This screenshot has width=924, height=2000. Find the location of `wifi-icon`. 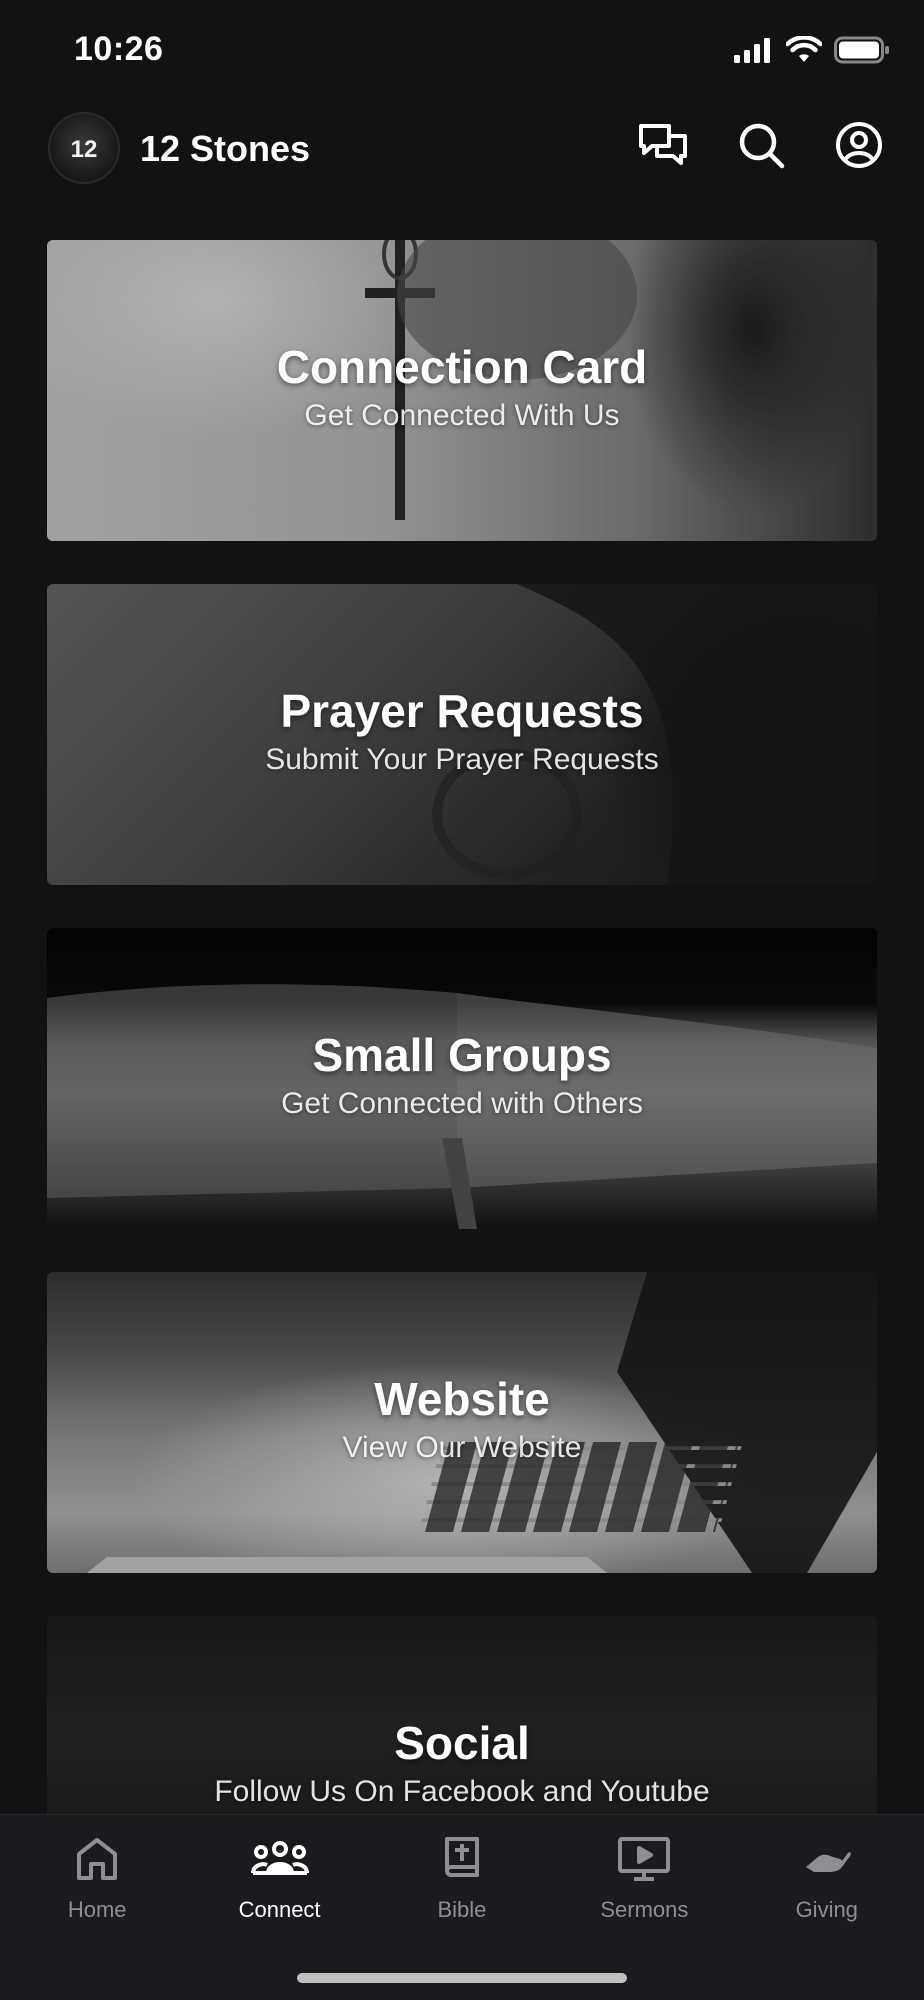

wifi-icon is located at coordinates (804, 50).